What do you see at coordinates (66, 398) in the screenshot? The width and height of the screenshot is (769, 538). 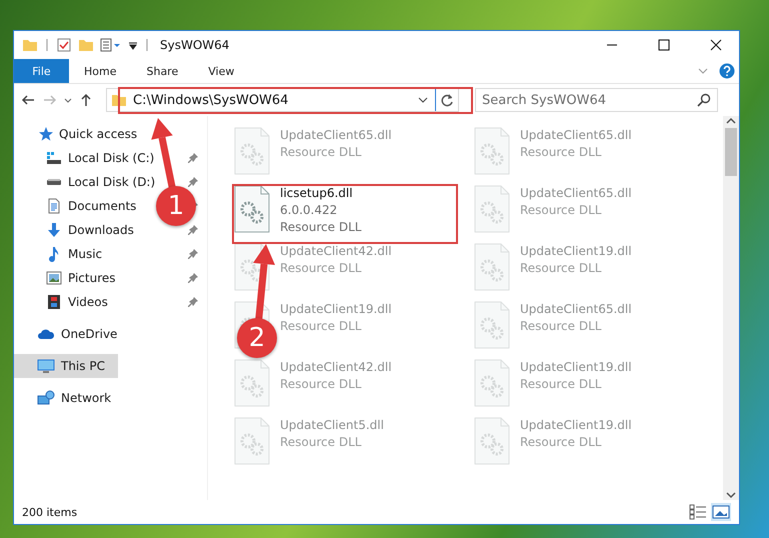 I see `sidebar-item: Network` at bounding box center [66, 398].